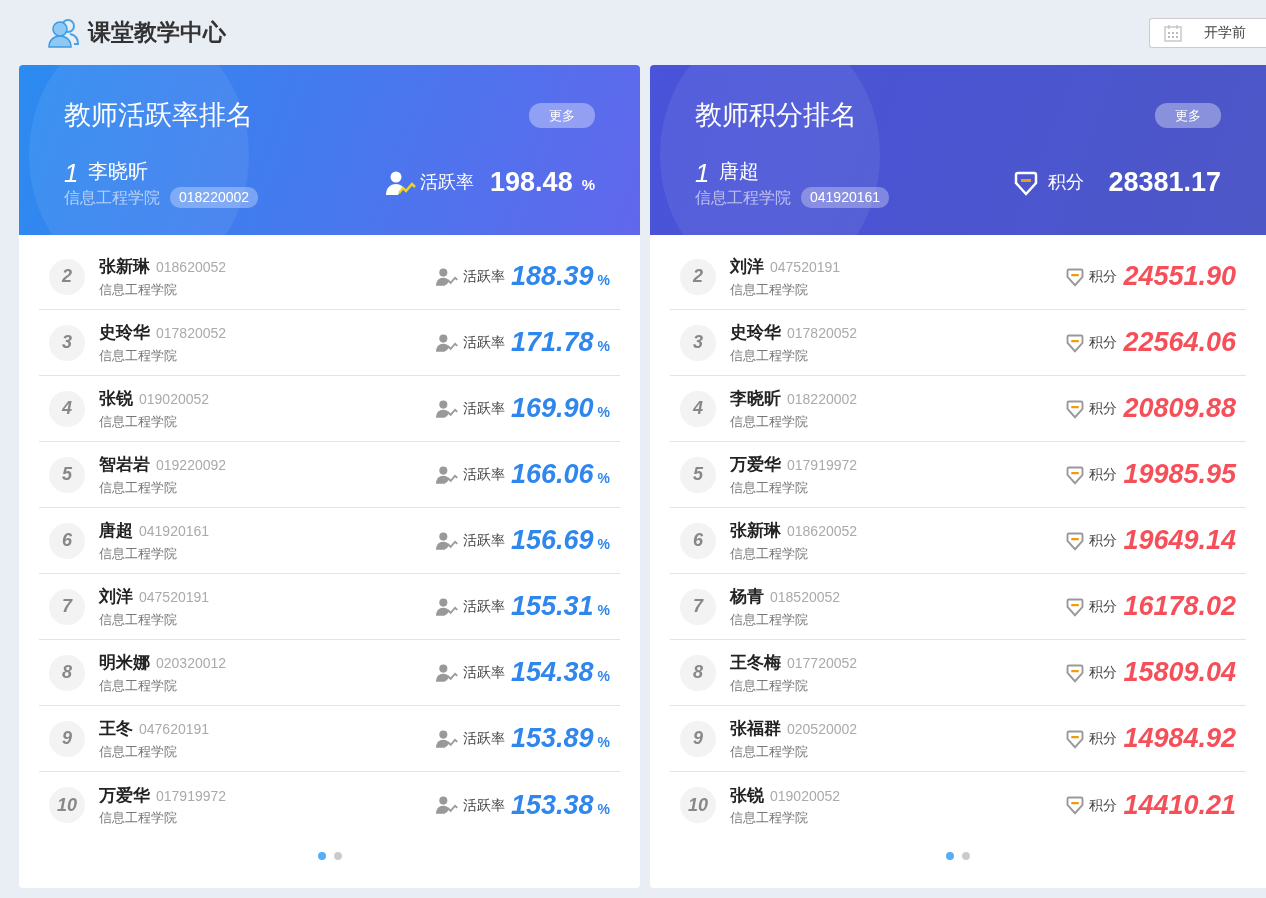 The image size is (1266, 898). I want to click on teacher-id: 019020052, so click(805, 796).